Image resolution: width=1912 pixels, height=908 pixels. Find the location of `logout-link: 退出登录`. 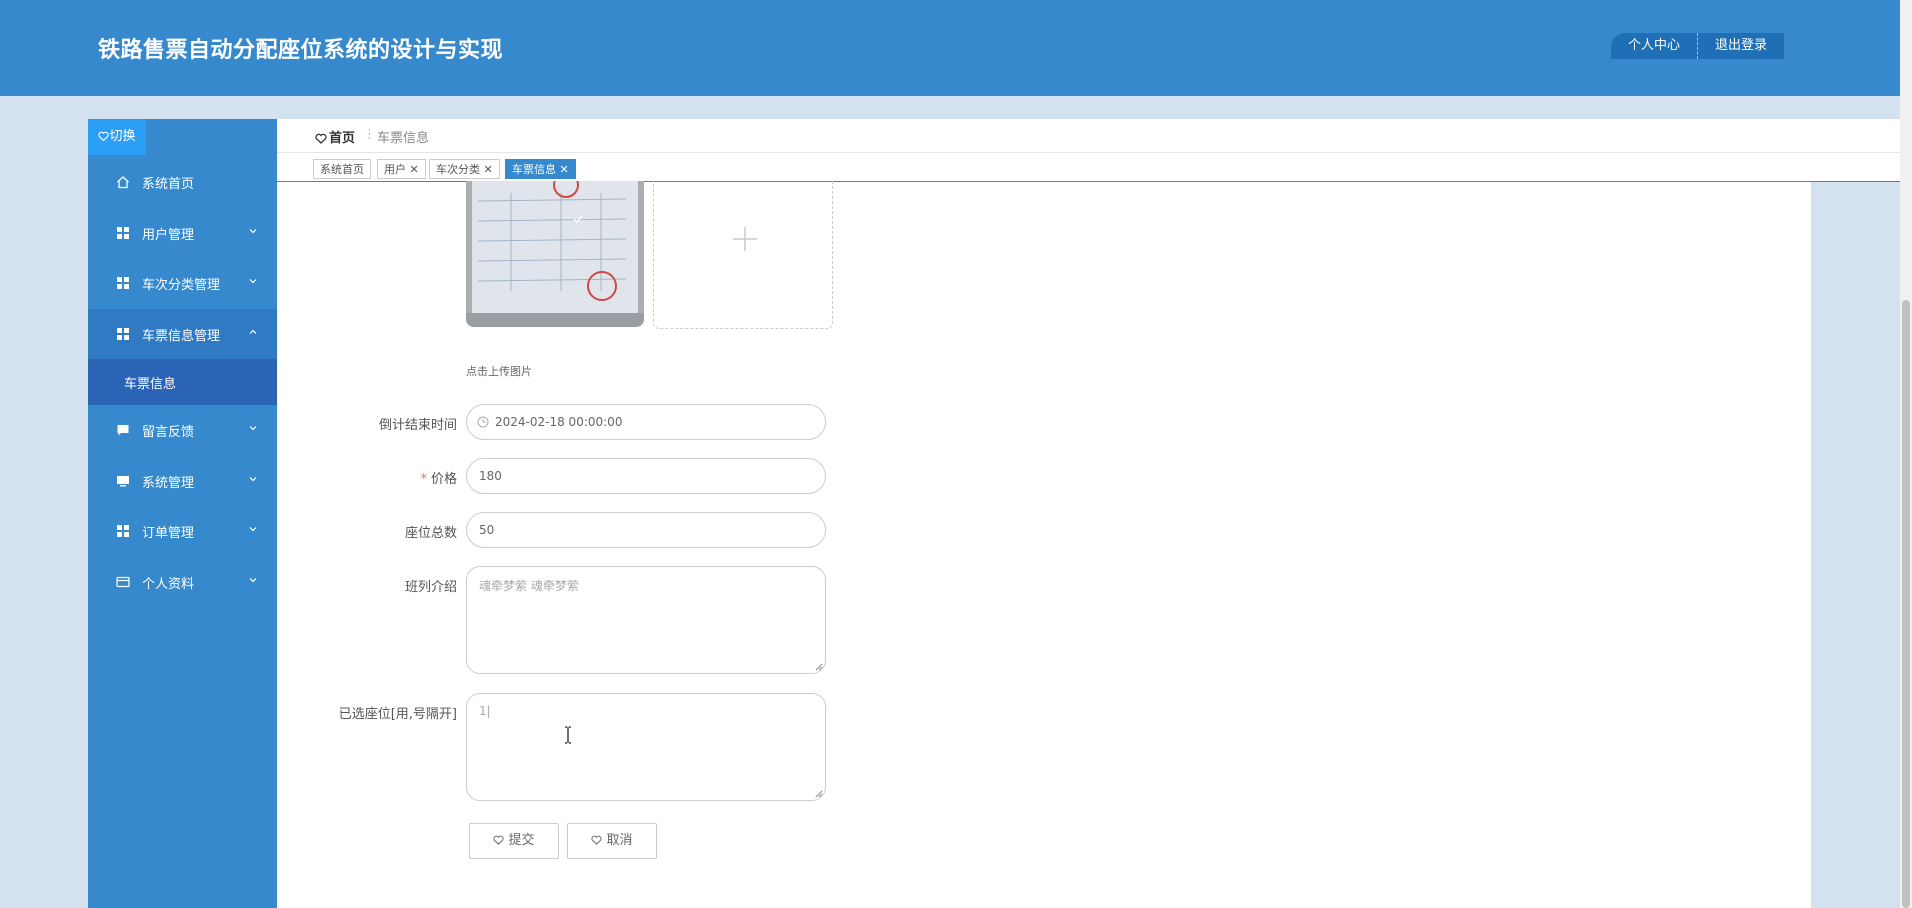

logout-link: 退出登录 is located at coordinates (1741, 46).